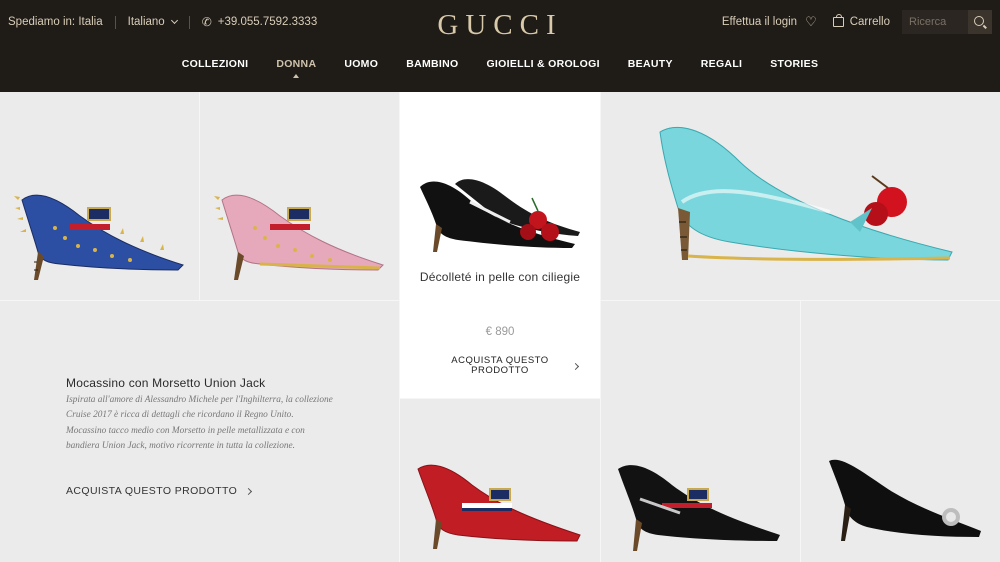  I want to click on nav-item-beauty: BEAUTY, so click(650, 64).